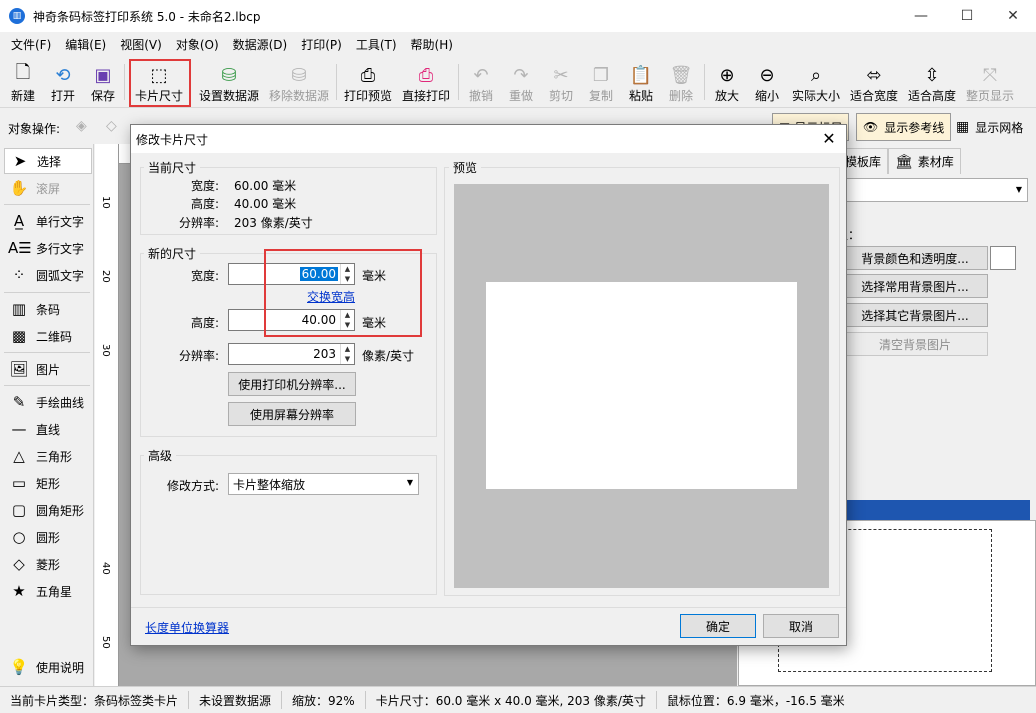 The width and height of the screenshot is (1036, 713). Describe the element at coordinates (141, 44) in the screenshot. I see `menu-view: 视图(V)` at that location.